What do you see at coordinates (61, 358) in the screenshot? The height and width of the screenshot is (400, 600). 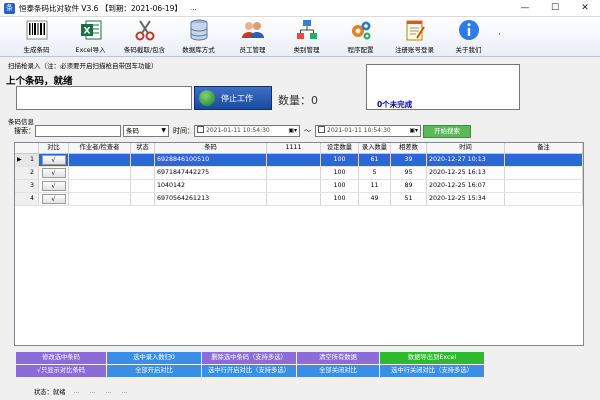 I see `edit-selected-barcode-button: 修改选中条码` at bounding box center [61, 358].